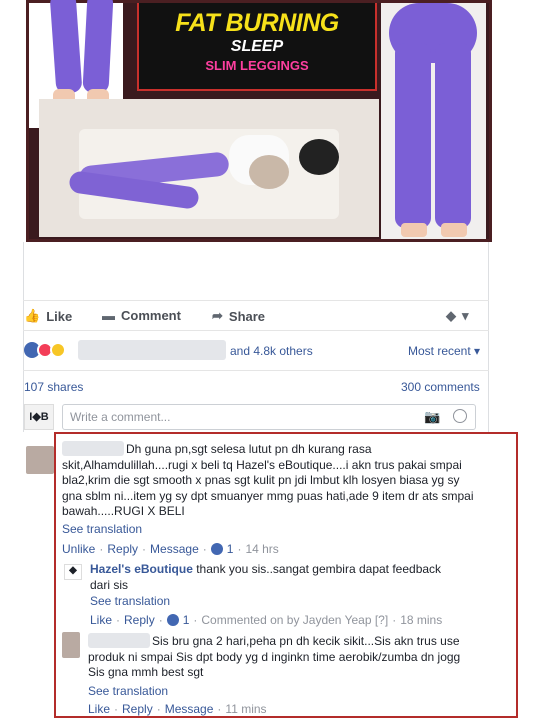 The image size is (536, 720). What do you see at coordinates (433, 121) in the screenshot?
I see `leggings-photo-right` at bounding box center [433, 121].